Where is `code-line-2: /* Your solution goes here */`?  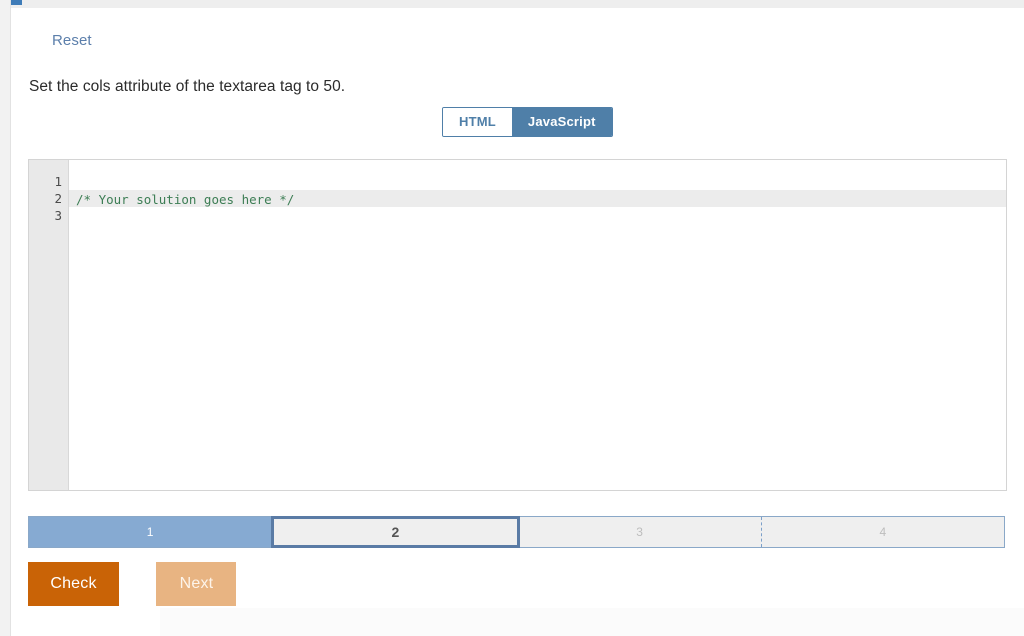
code-line-2: /* Your solution goes here */ is located at coordinates (185, 199).